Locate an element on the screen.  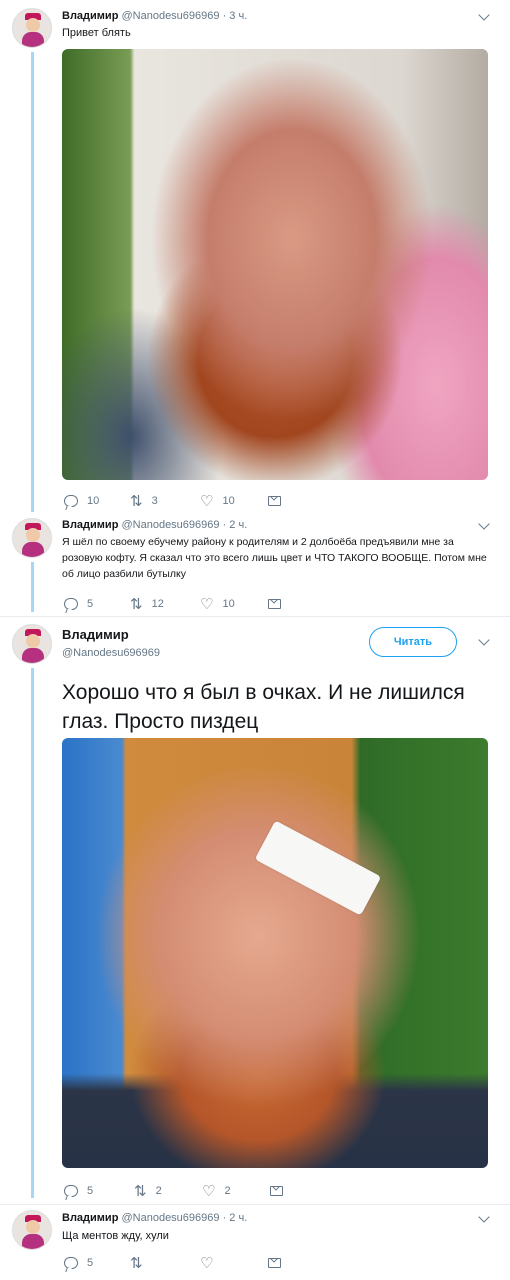
retweet-button: ⇅ 3 is located at coordinates (144, 501).